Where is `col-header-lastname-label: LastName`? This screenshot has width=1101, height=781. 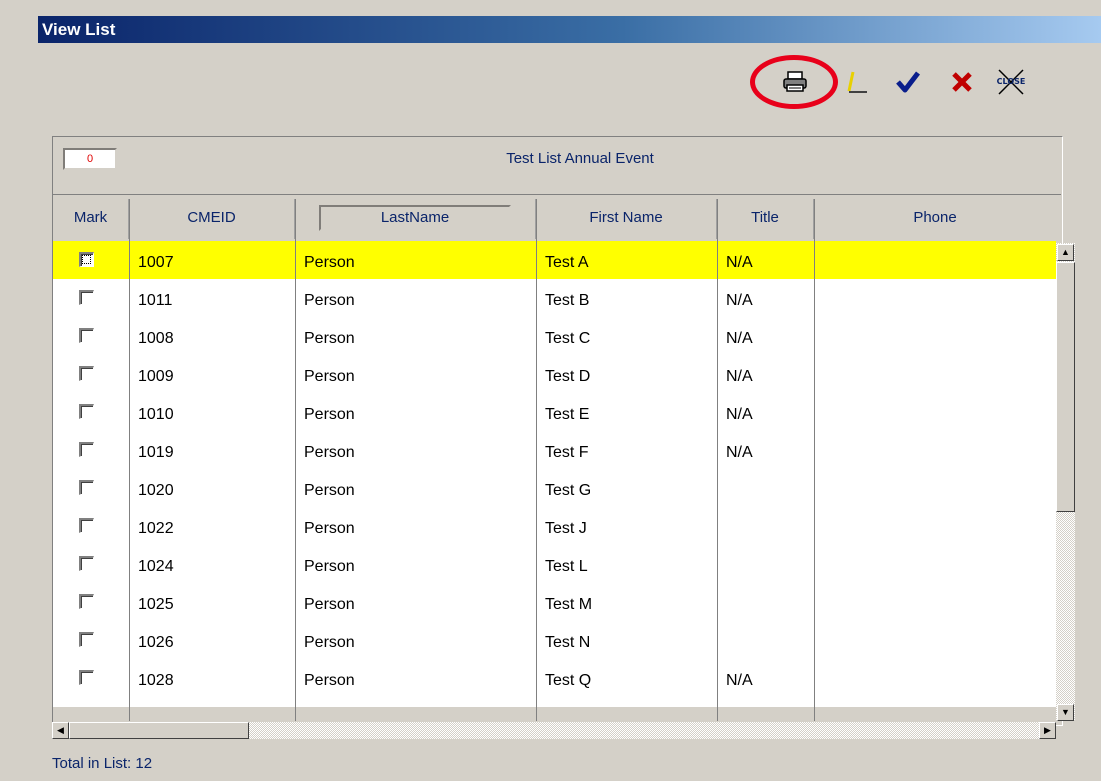 col-header-lastname-label: LastName is located at coordinates (415, 218).